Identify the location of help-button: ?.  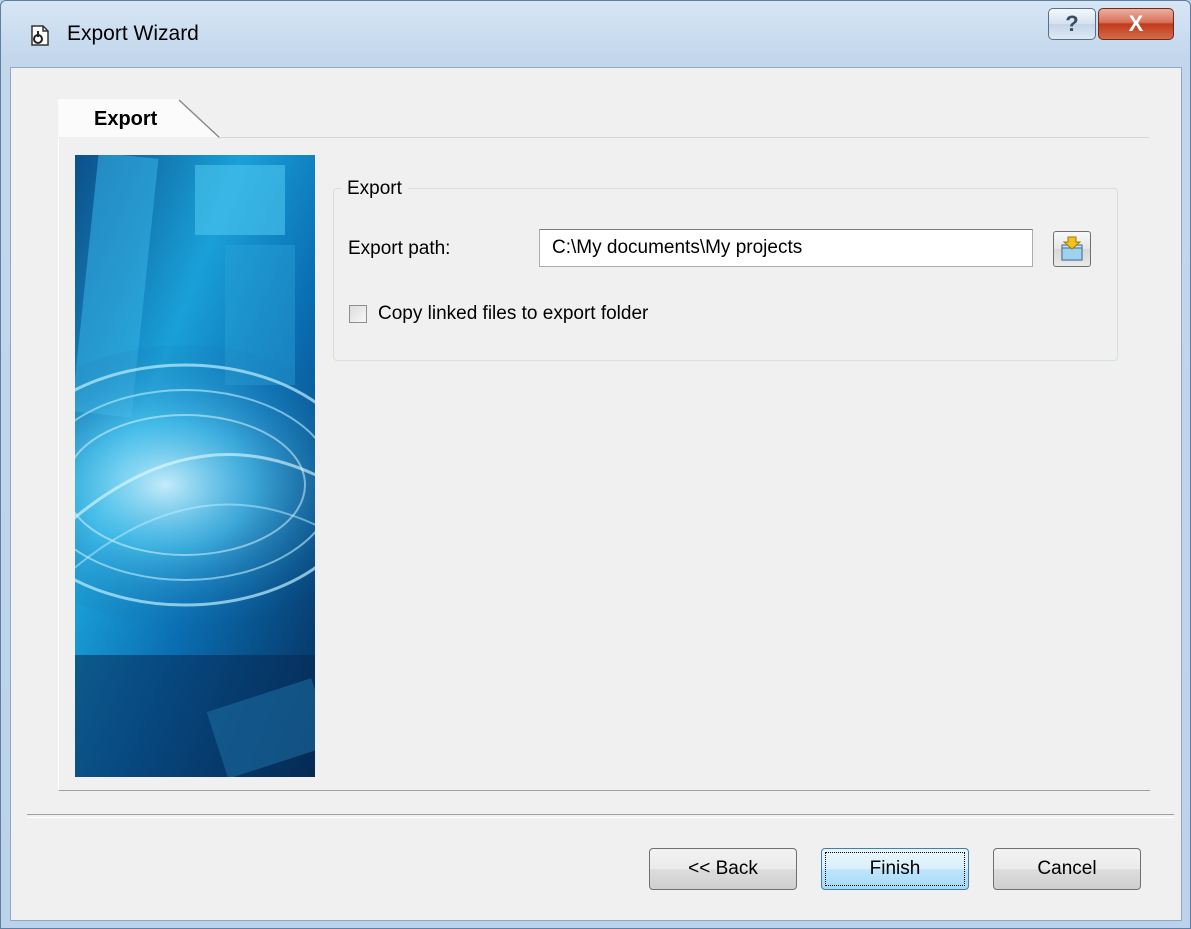
(1072, 24).